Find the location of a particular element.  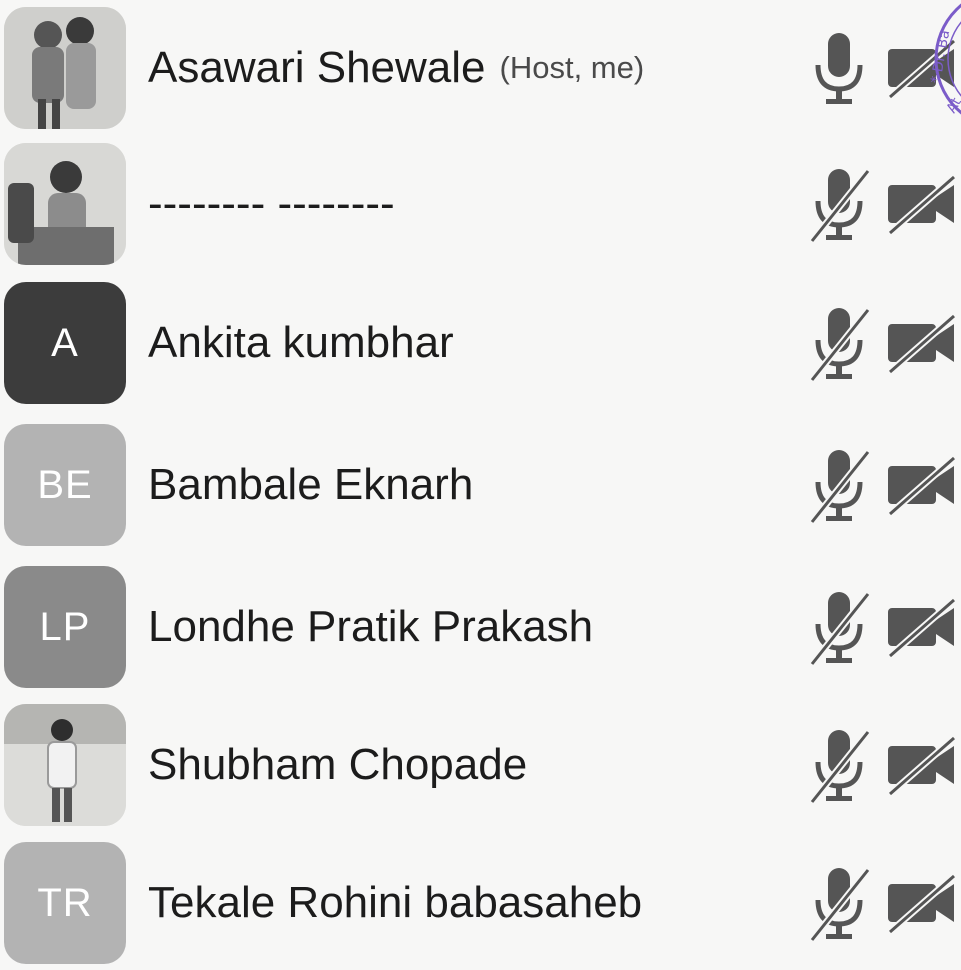

participant-row: TR Tekale Rohini babasaheb is located at coordinates (480, 906).